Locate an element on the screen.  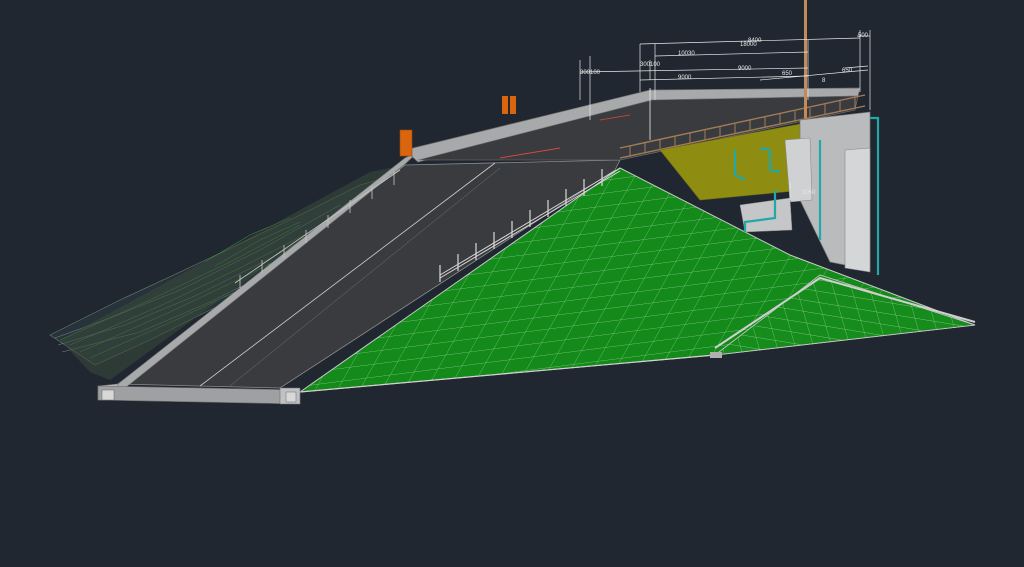
dim-650-a: 650 is located at coordinates (787, 74).